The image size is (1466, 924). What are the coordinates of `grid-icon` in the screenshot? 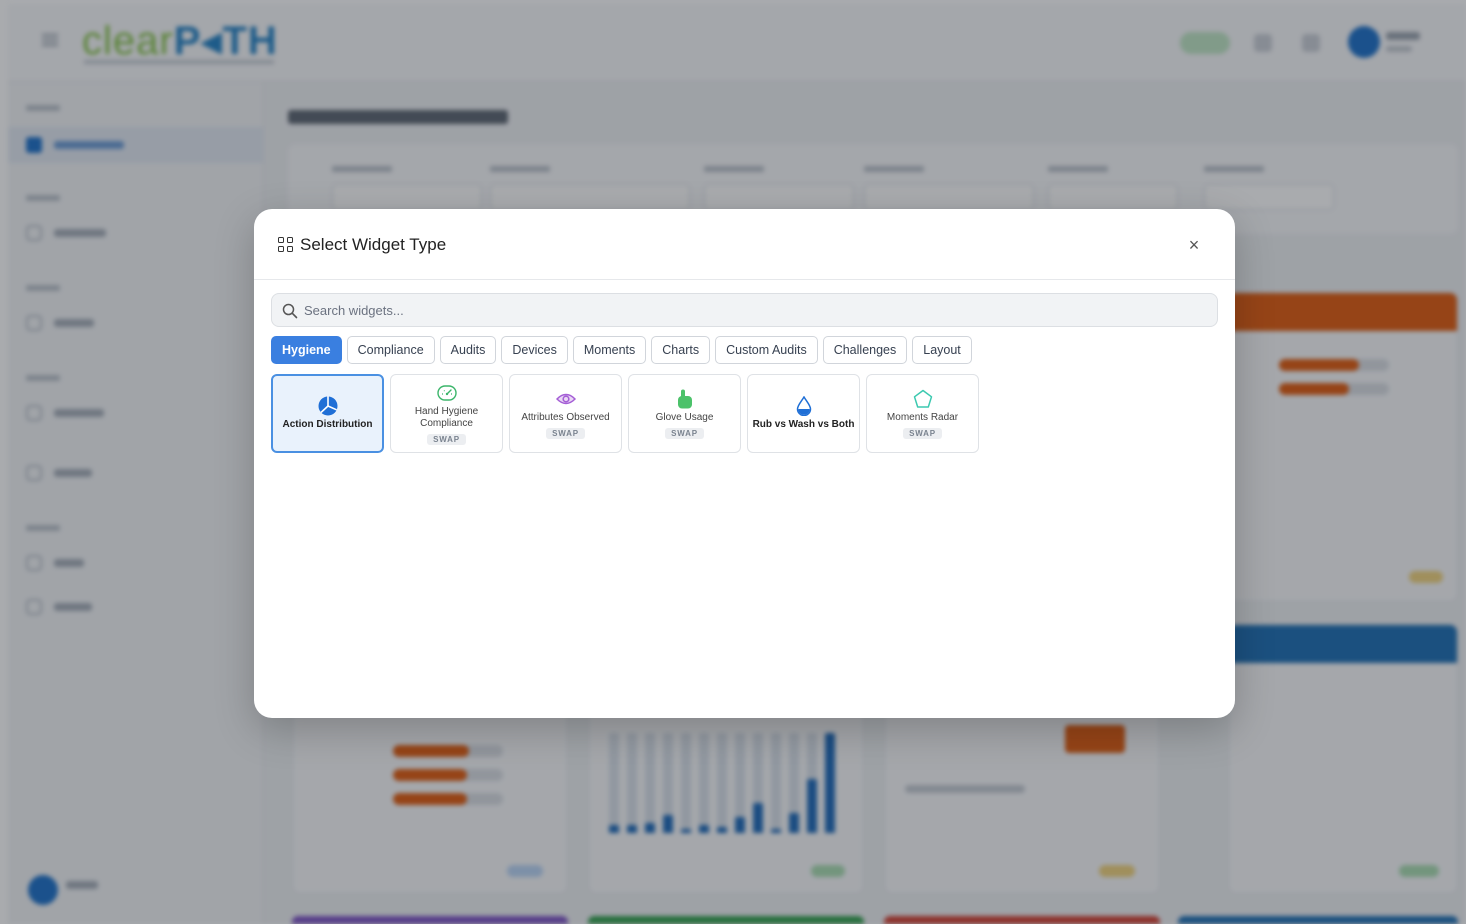 It's located at (286, 245).